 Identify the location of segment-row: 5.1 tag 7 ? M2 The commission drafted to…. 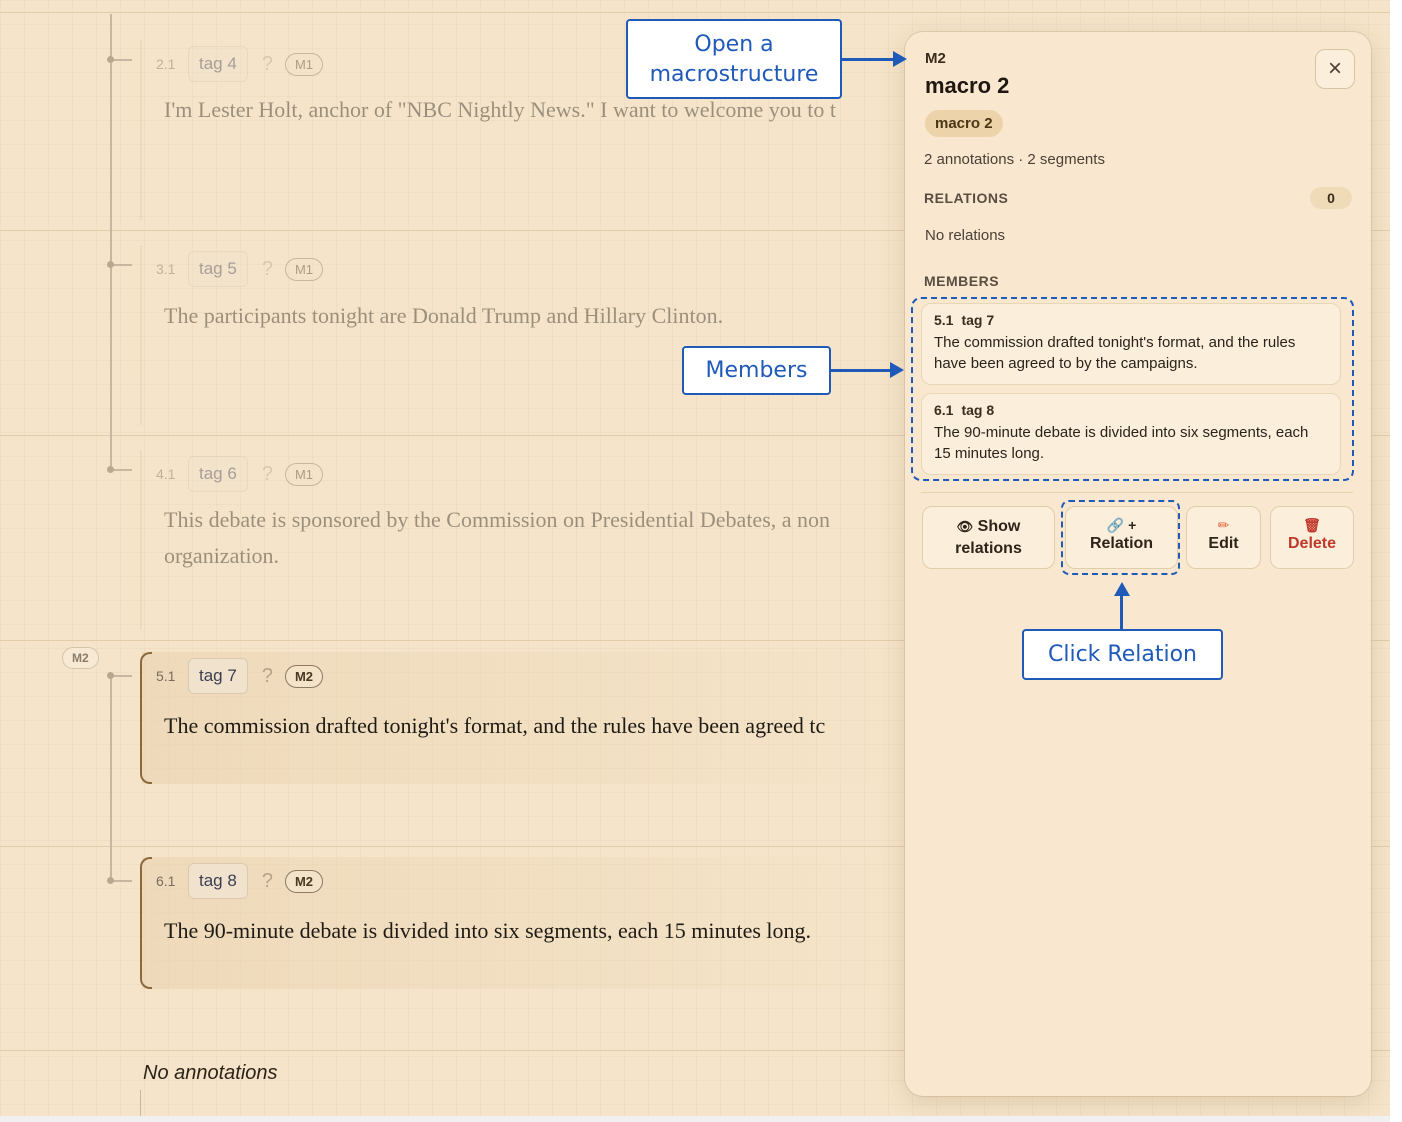
(530, 718).